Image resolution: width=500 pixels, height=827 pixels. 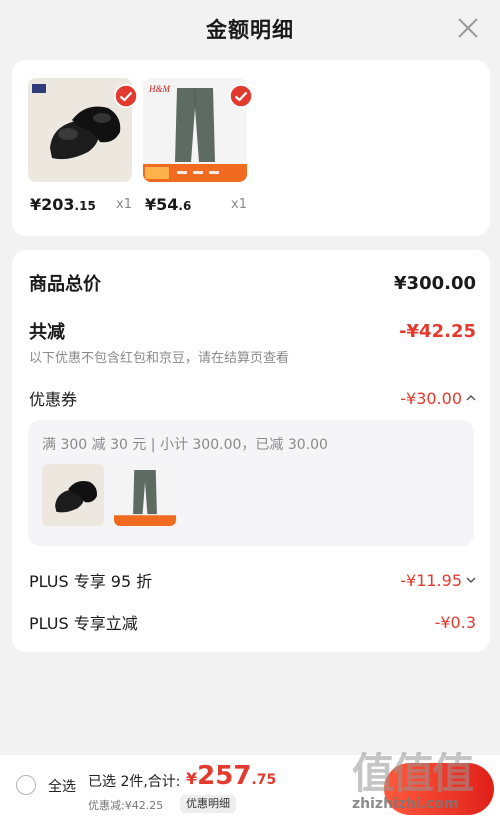 I want to click on coupon-product-trousers-thumbnail, so click(x=145, y=495).